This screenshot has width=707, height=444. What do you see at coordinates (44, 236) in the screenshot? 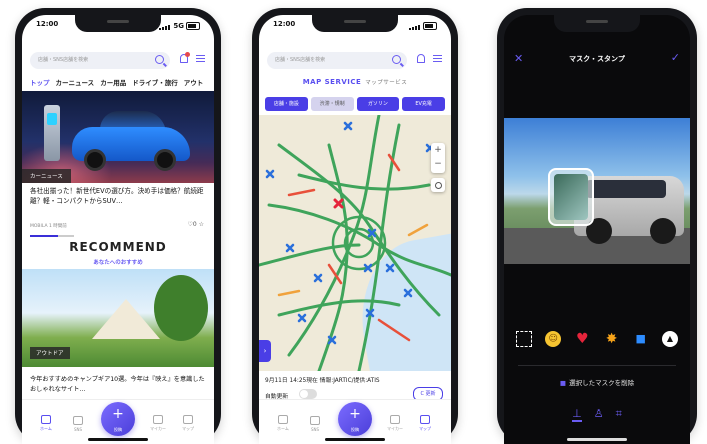
I see `carousel-indicator-active` at bounding box center [44, 236].